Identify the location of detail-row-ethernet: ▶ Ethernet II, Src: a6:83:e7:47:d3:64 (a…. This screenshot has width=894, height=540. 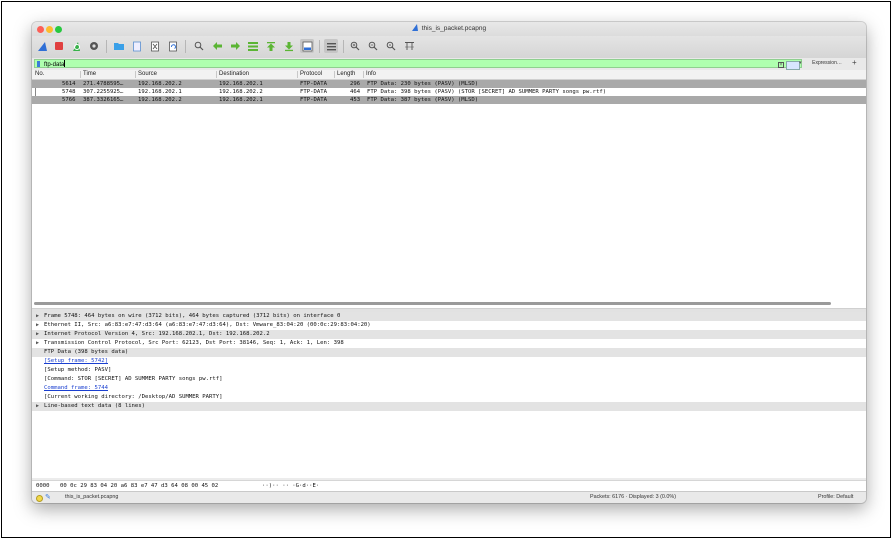
(449, 325).